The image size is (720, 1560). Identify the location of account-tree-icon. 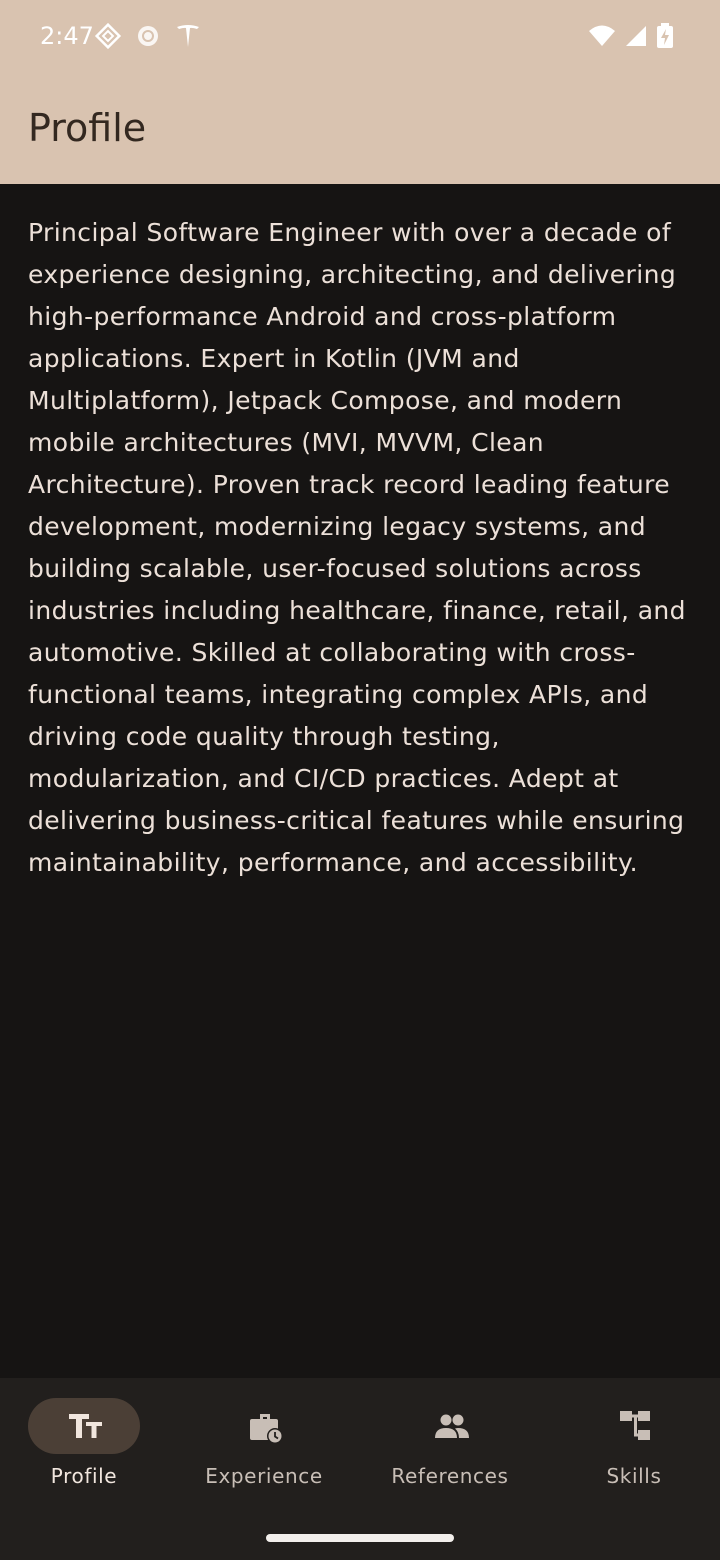
(635, 1425).